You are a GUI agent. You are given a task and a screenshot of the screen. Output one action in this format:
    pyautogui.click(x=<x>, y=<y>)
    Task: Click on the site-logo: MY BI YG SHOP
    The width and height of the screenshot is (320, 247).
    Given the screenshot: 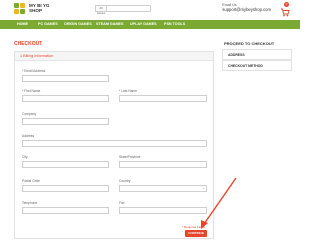 What is the action you would take?
    pyautogui.click(x=37, y=10)
    